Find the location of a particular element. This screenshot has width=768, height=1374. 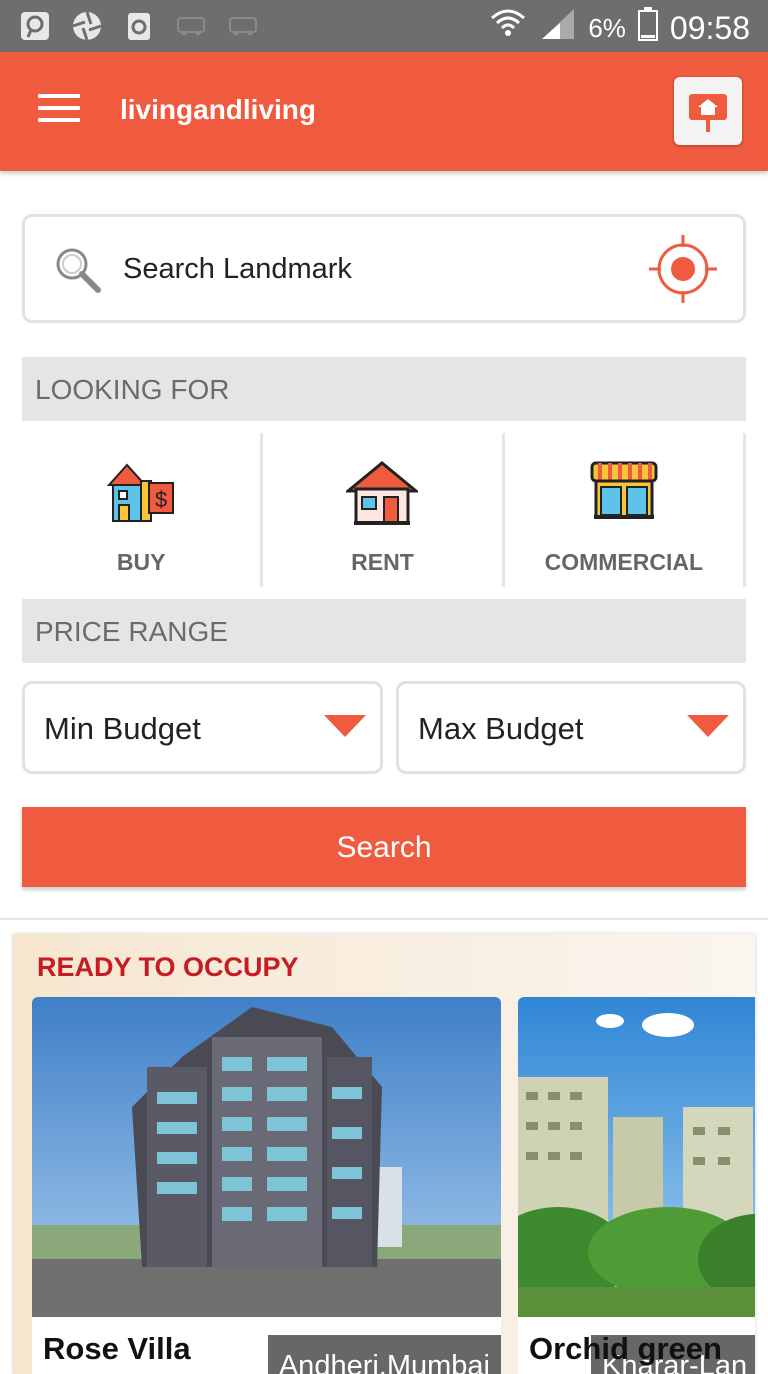

app-bar: livingandliving is located at coordinates (384, 111).